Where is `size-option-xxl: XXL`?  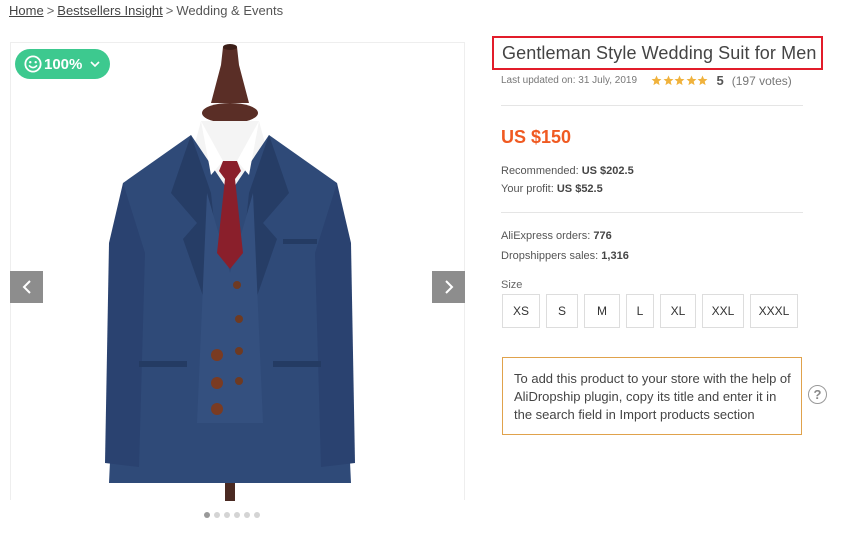 size-option-xxl: XXL is located at coordinates (723, 311).